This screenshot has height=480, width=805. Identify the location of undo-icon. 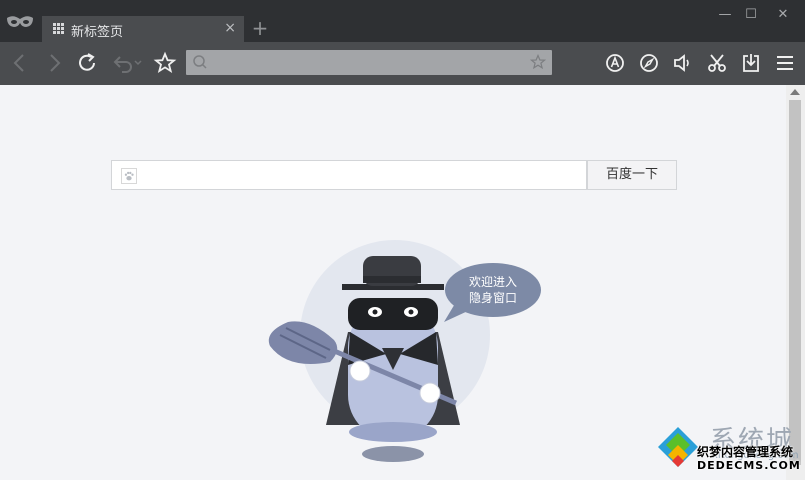
(127, 63).